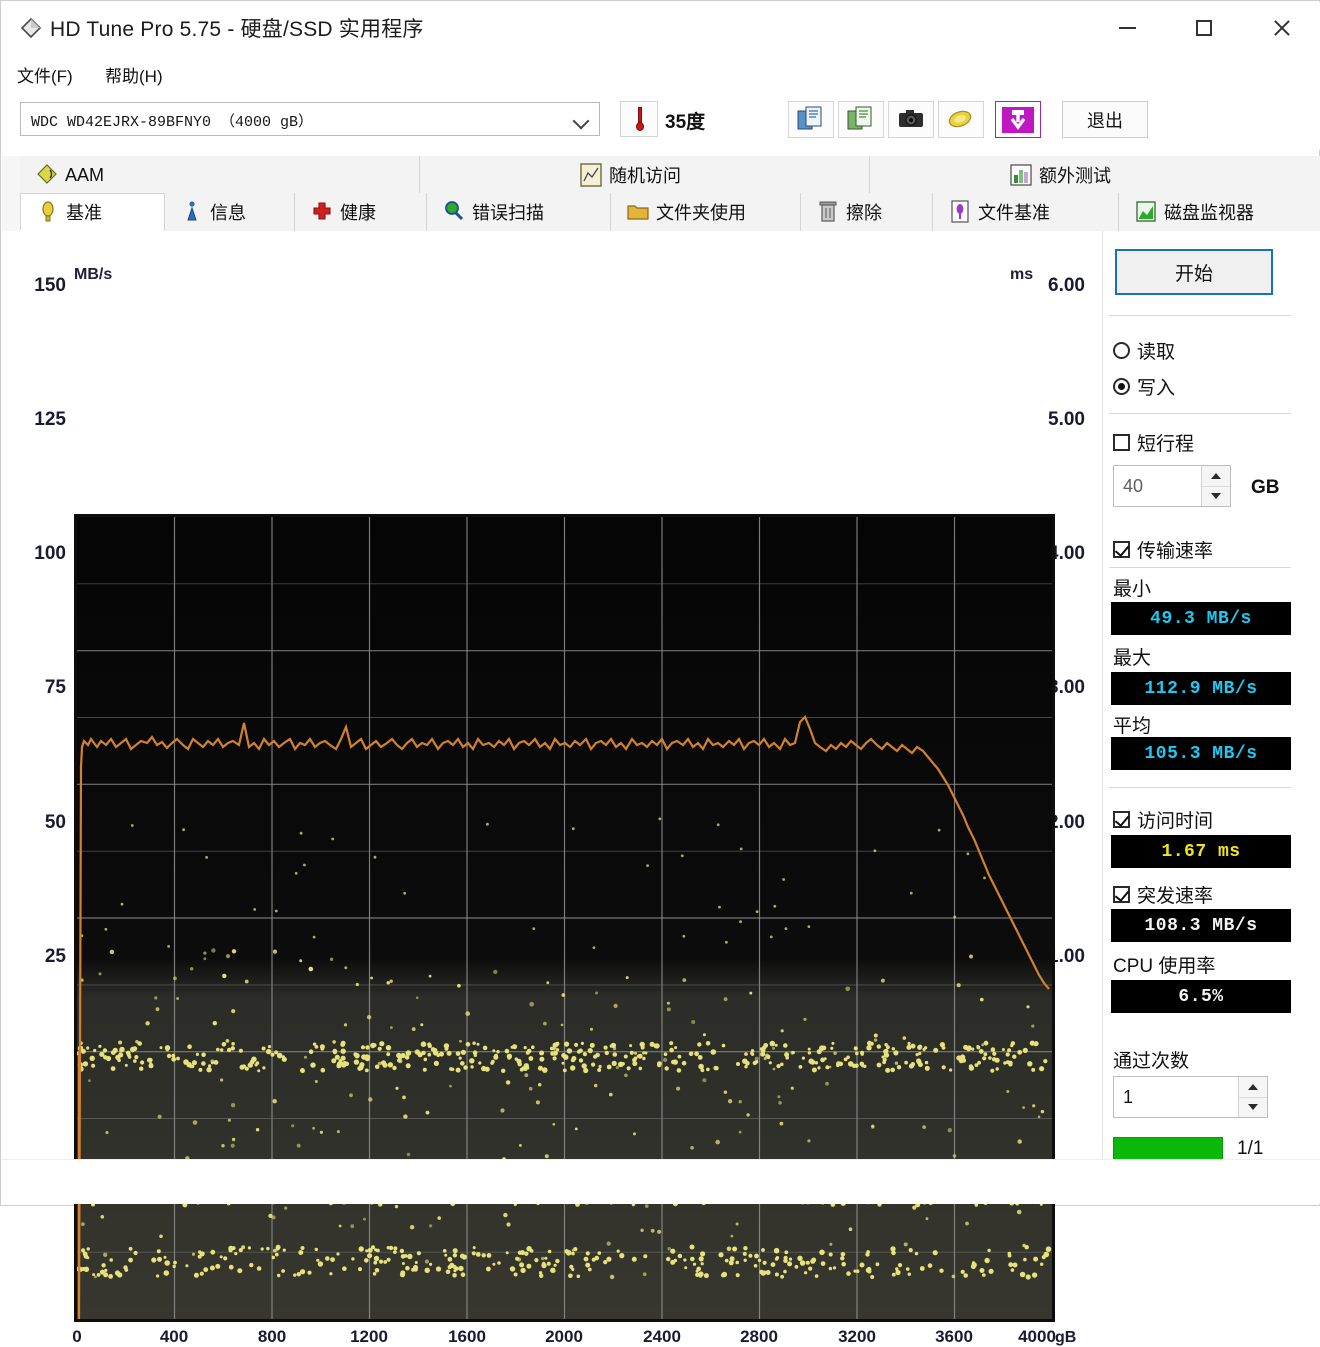 The width and height of the screenshot is (1320, 1347). I want to click on x-tick-6: 2400, so click(662, 1336).